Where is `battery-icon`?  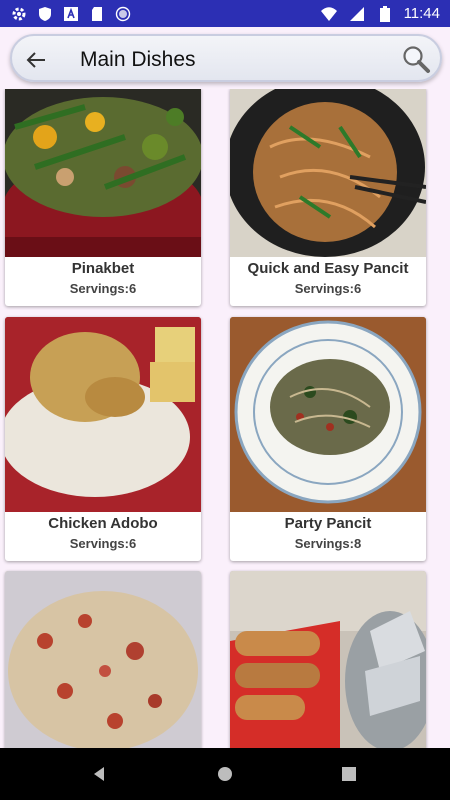 battery-icon is located at coordinates (385, 14).